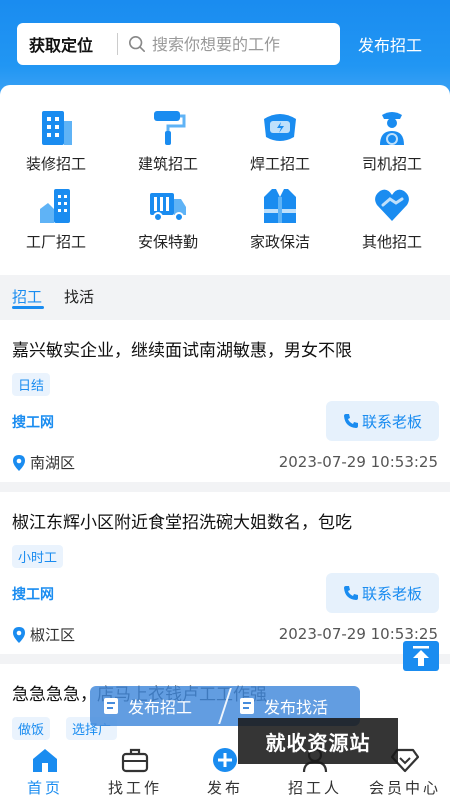 This screenshot has height=800, width=450. I want to click on factory-icon, so click(55, 206).